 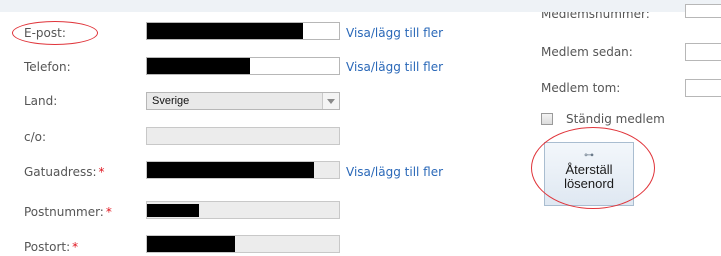 What do you see at coordinates (394, 172) in the screenshot?
I see `street-show-add-more-link: Visa/lägg till fler` at bounding box center [394, 172].